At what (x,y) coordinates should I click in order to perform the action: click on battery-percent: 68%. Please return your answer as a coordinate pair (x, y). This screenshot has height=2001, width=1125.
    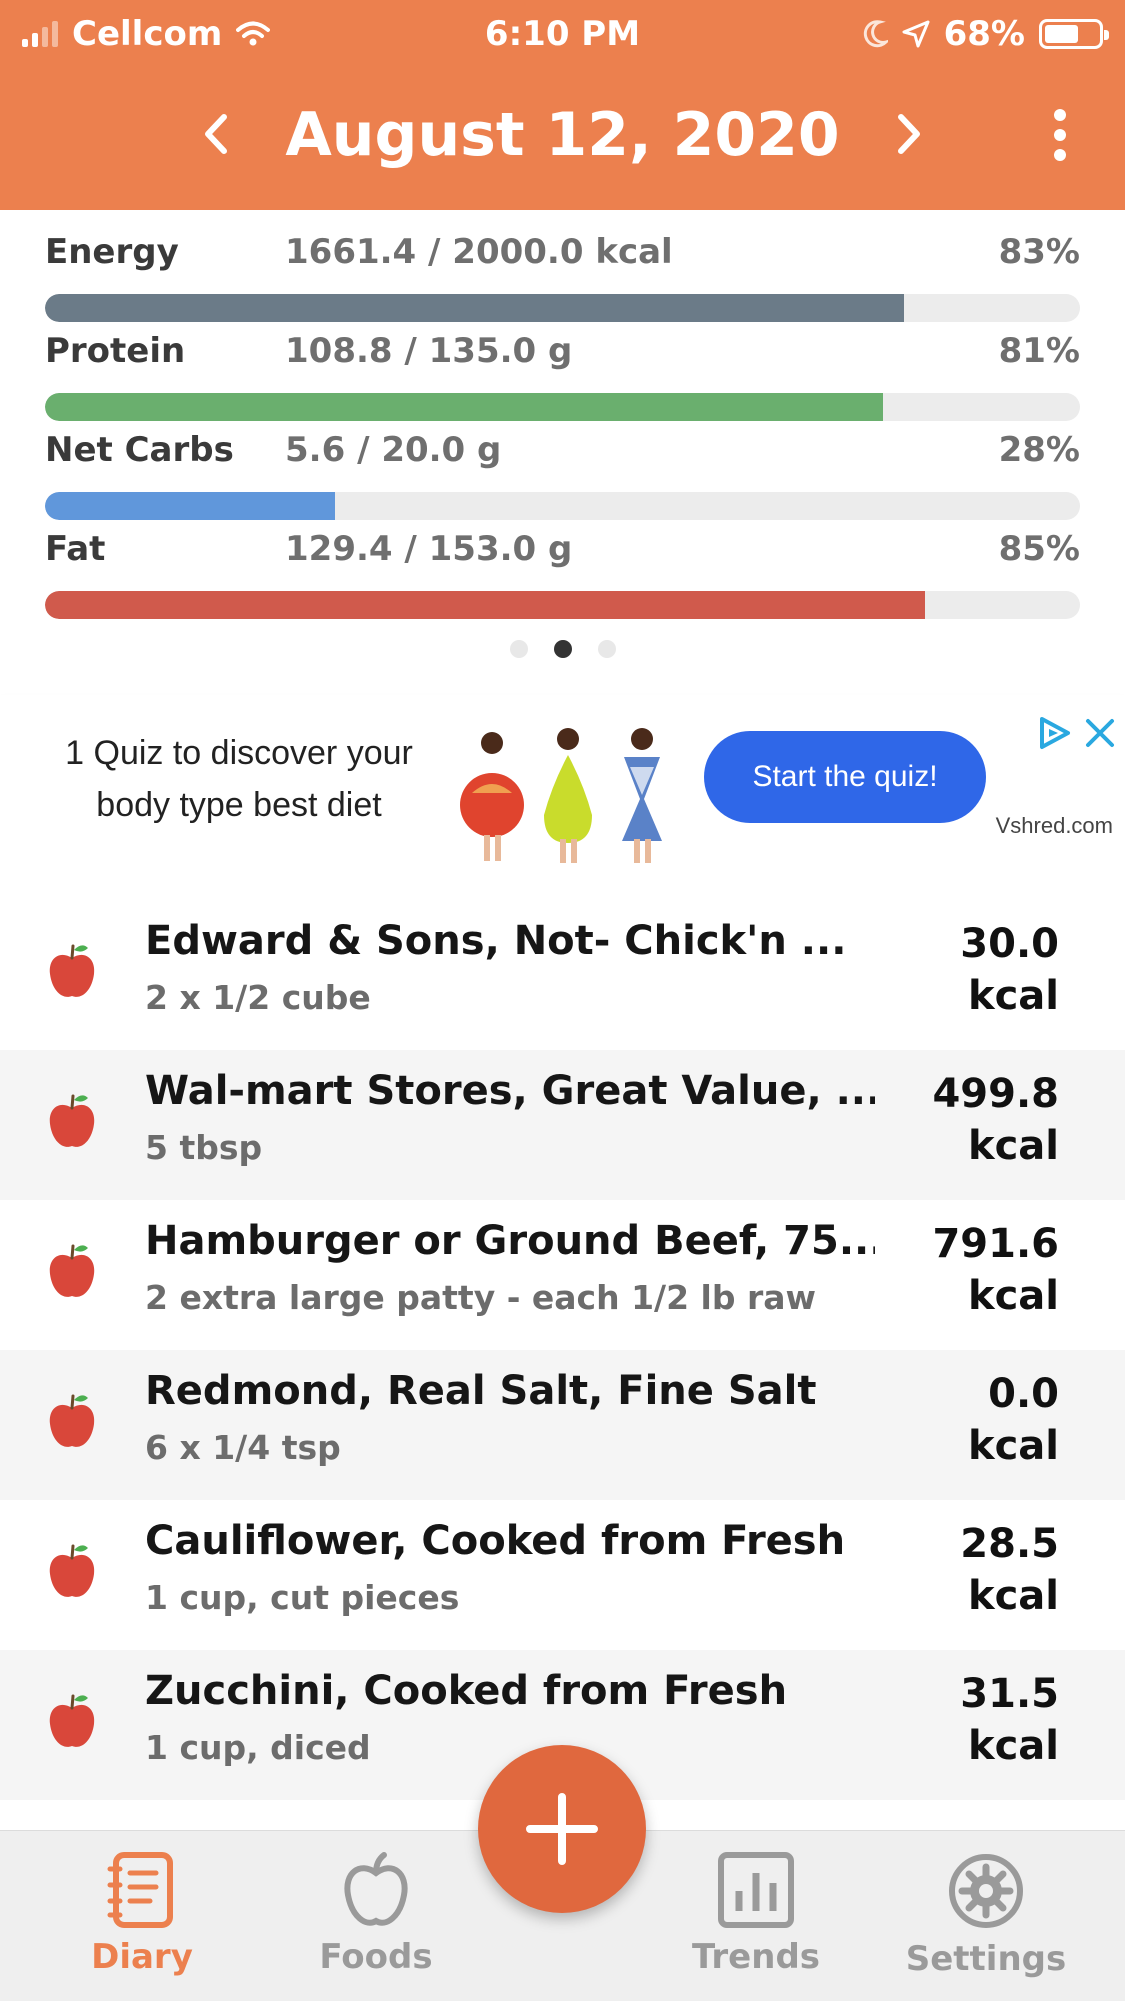
    Looking at the image, I should click on (984, 34).